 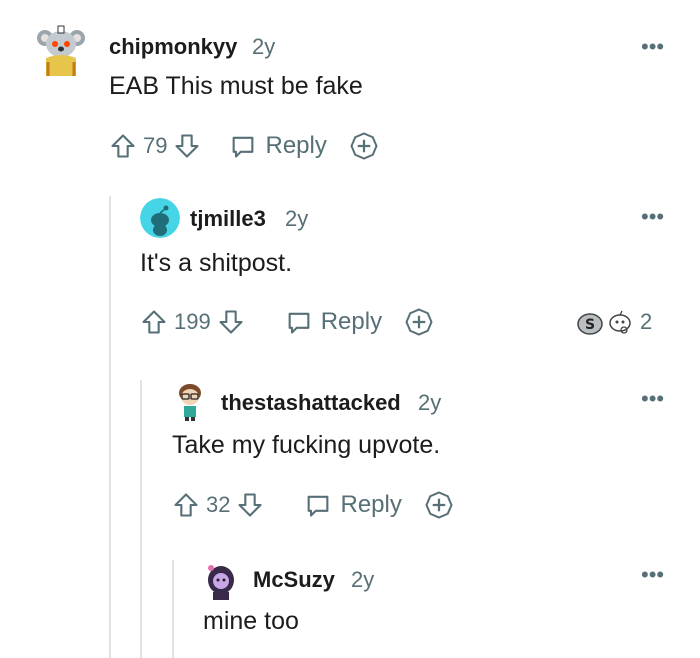 I want to click on svg-text: S, so click(x=590, y=325).